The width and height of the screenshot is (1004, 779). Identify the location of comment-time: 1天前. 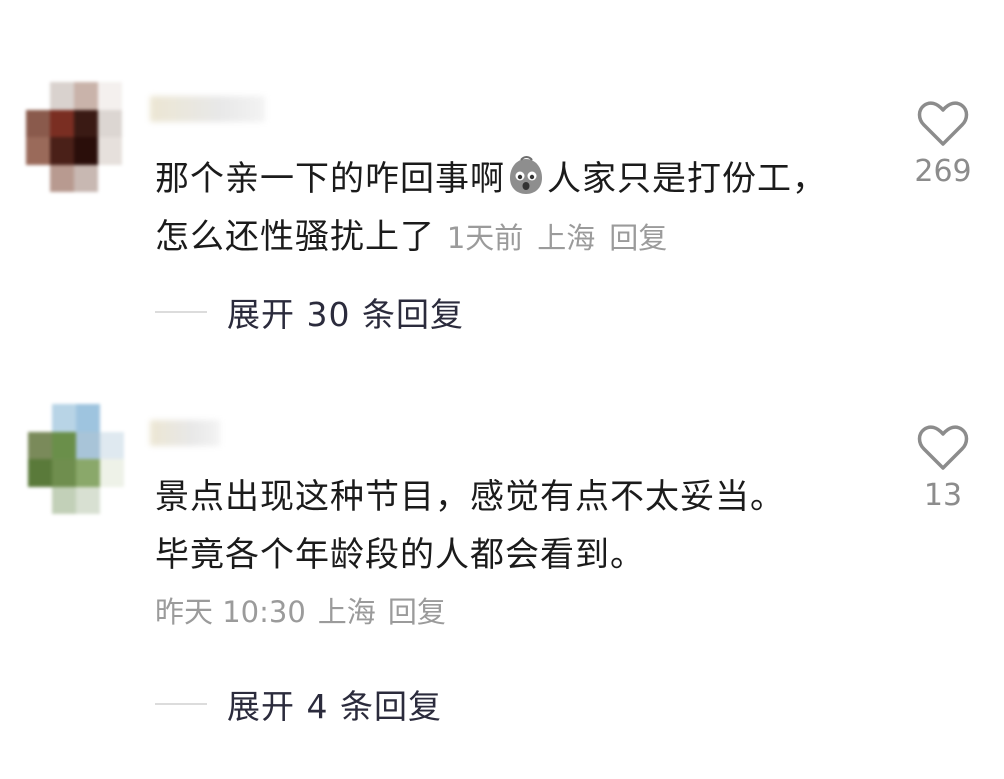
(485, 238).